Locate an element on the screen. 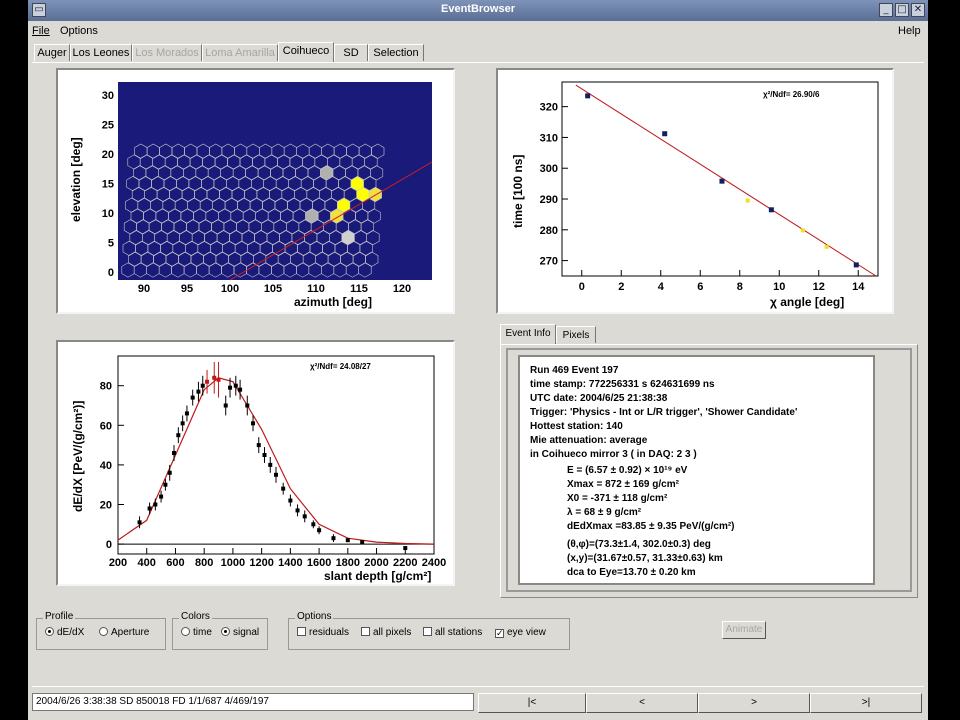 The image size is (960, 720). camera-xtick-label: 115 is located at coordinates (359, 289).